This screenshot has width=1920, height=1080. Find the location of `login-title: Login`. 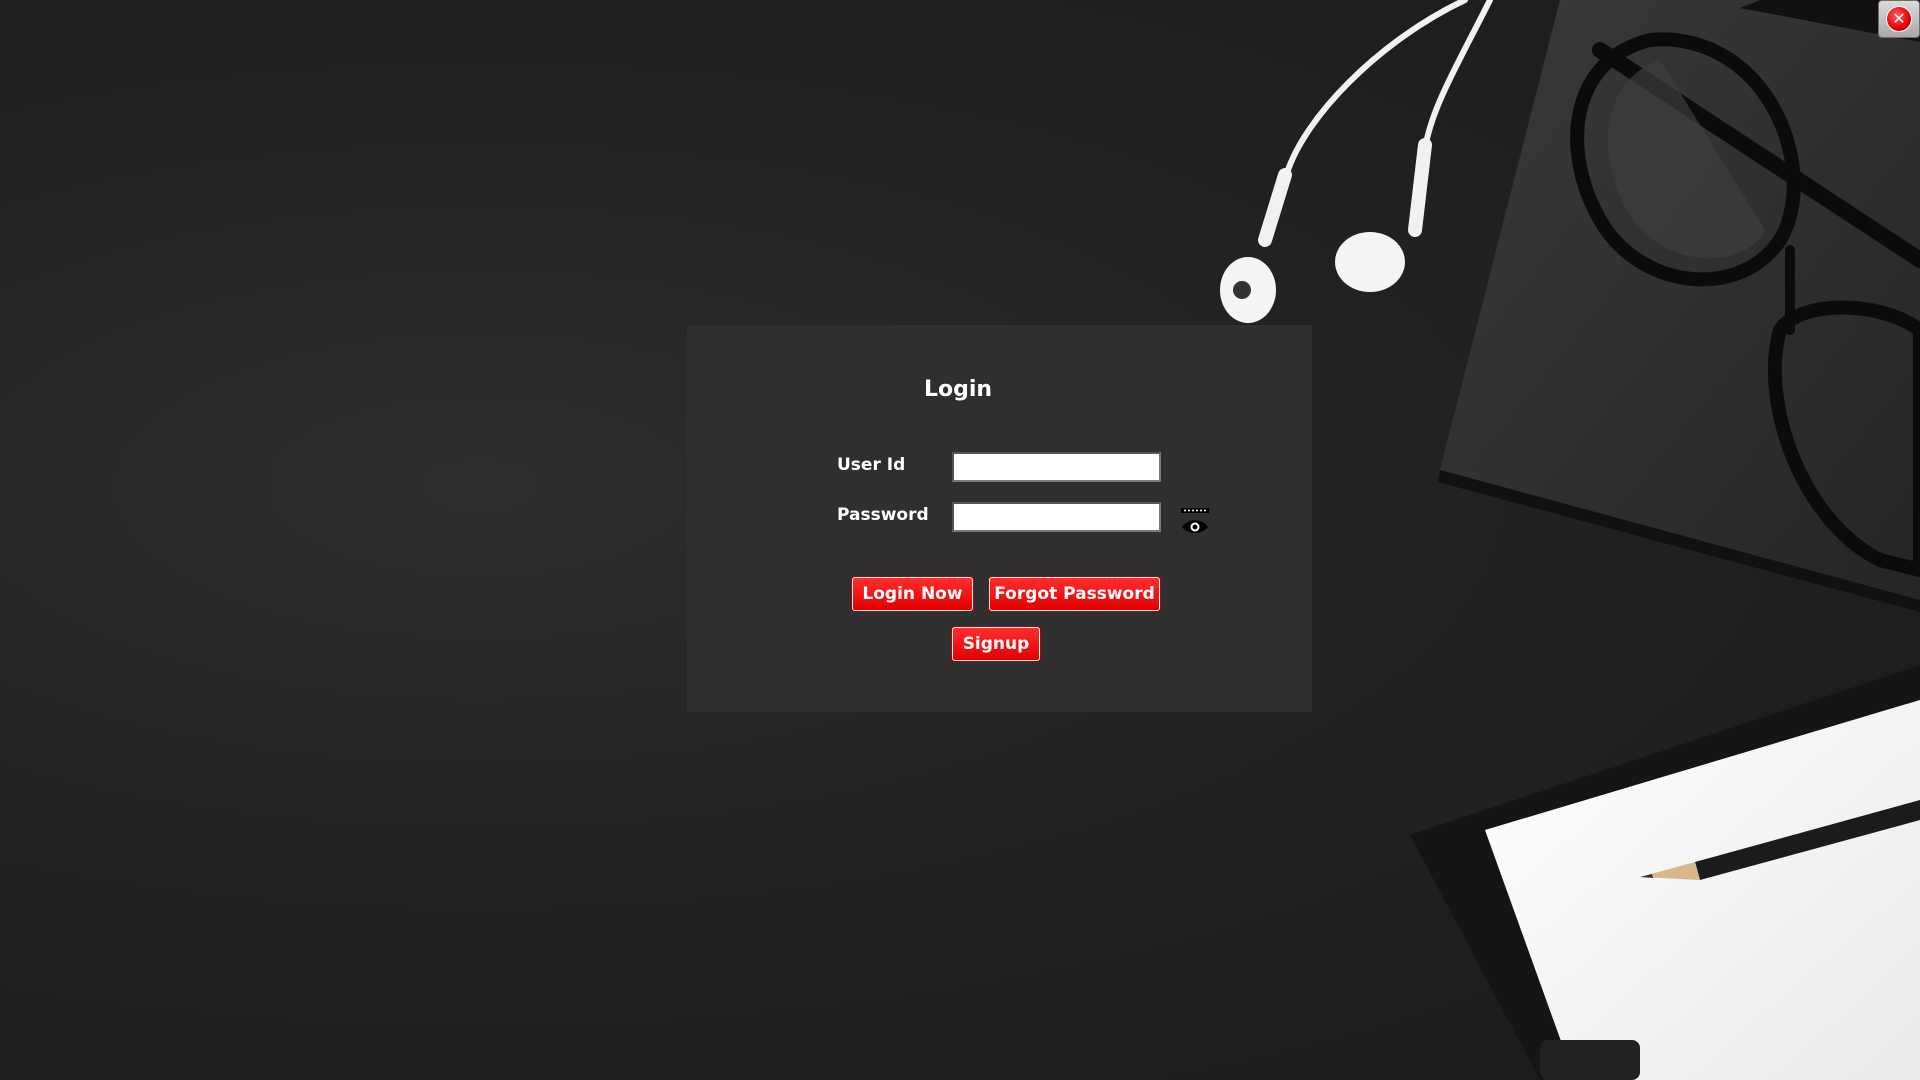

login-title: Login is located at coordinates (958, 389).